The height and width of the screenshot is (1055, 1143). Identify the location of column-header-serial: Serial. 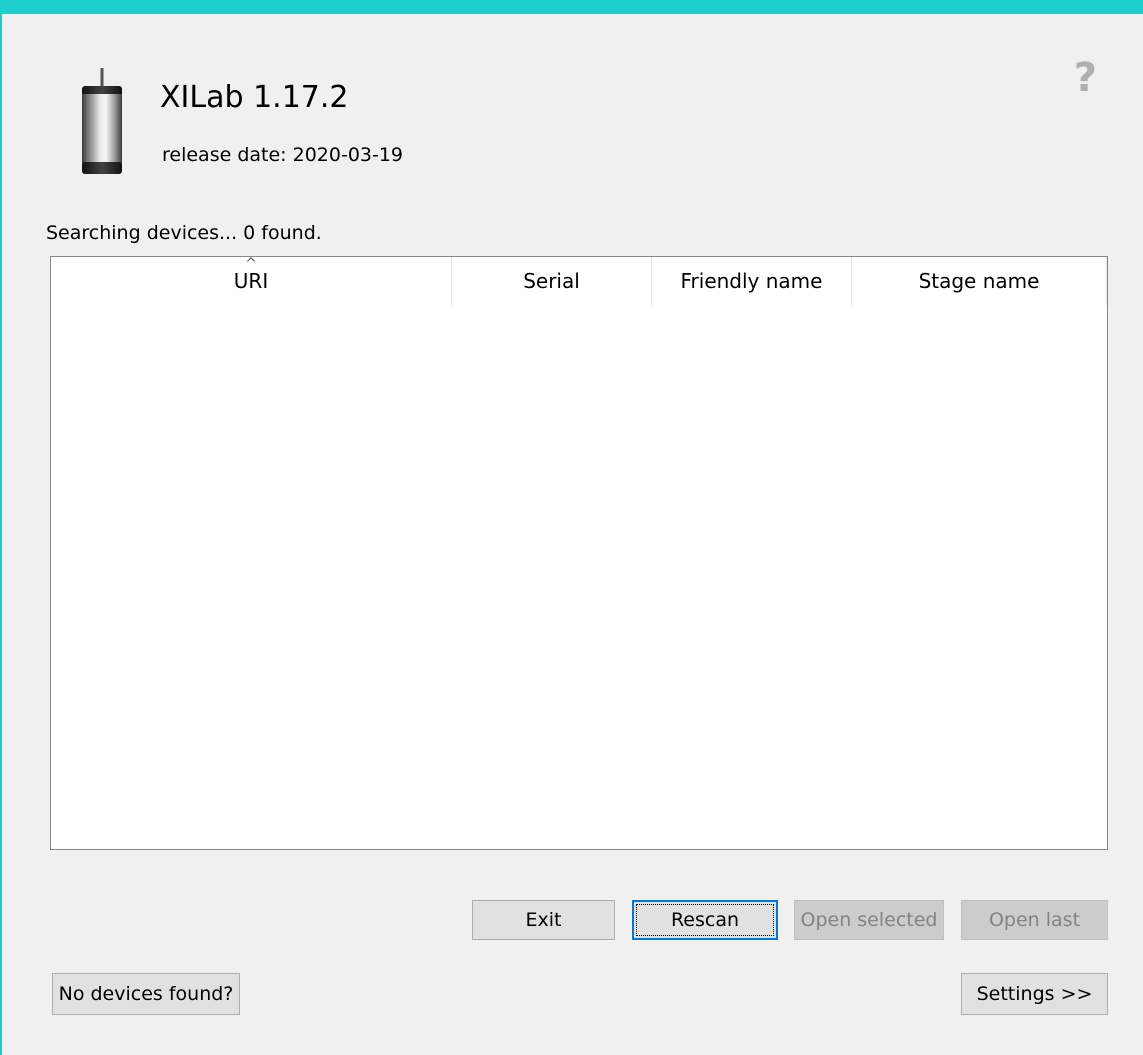
(551, 281).